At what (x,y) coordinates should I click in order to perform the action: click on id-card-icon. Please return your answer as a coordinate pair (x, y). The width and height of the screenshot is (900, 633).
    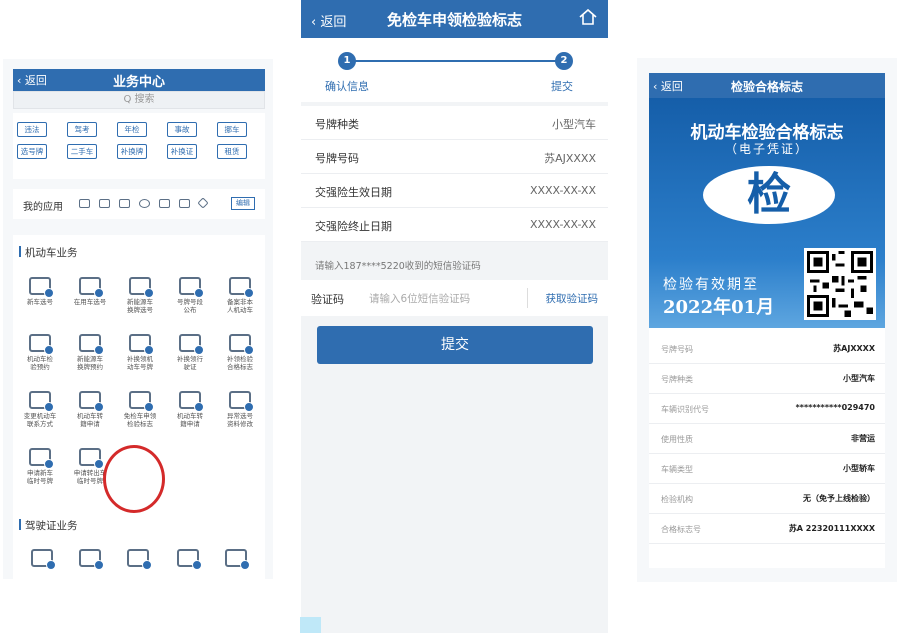
    Looking at the image, I should click on (237, 559).